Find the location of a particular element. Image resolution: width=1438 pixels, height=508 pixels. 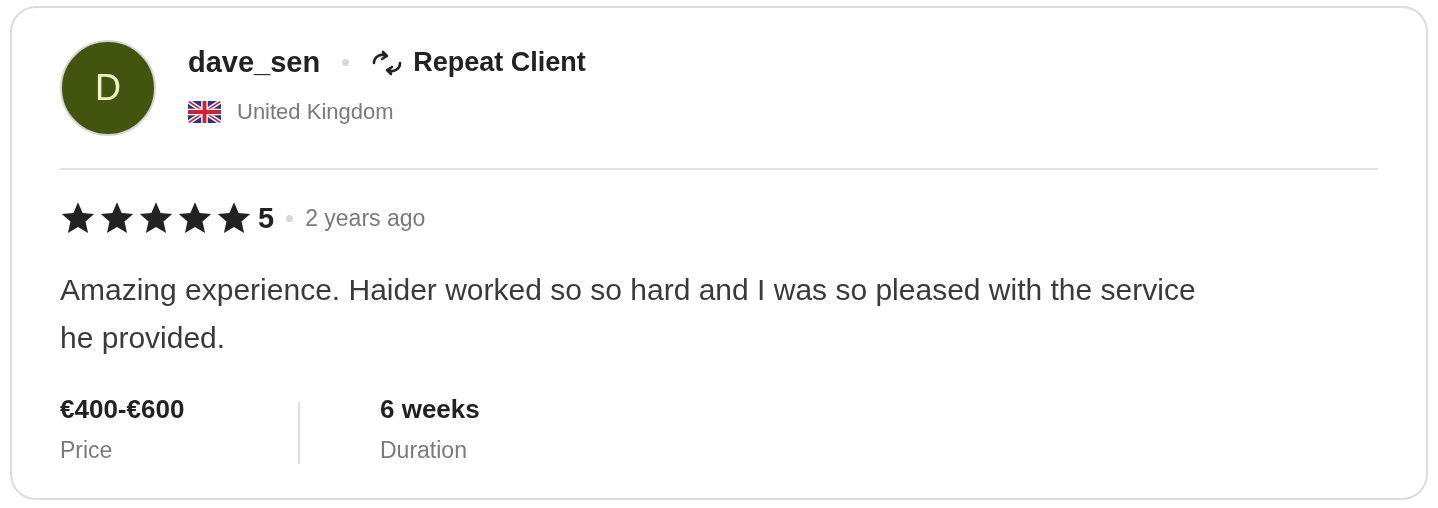

stat-label: Duration is located at coordinates (424, 450).